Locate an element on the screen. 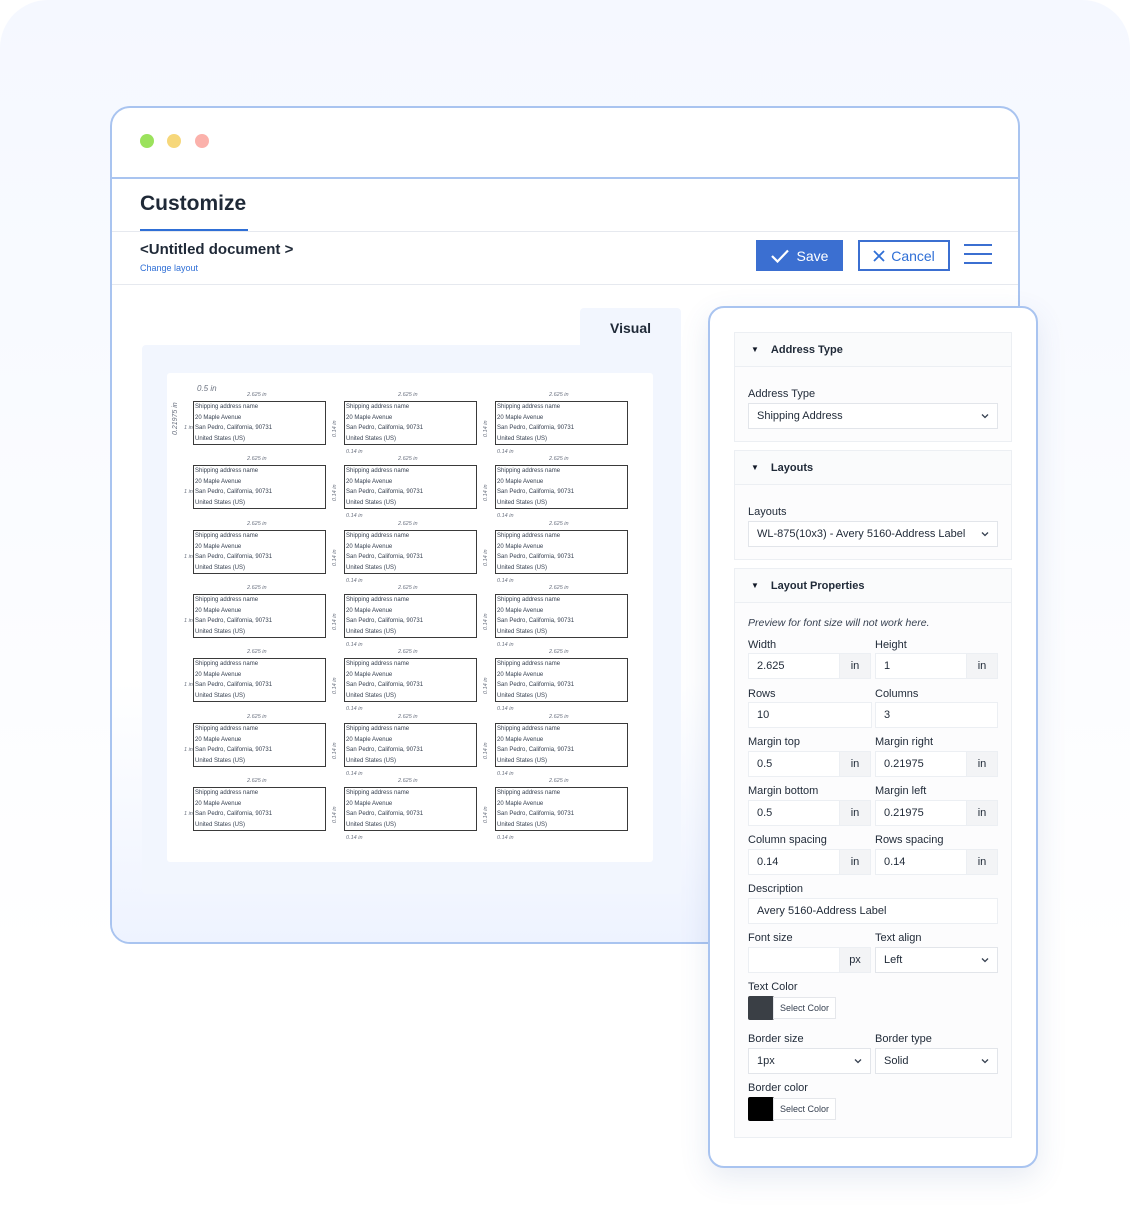 The image size is (1130, 1206). text-align-select: Left is located at coordinates (936, 960).